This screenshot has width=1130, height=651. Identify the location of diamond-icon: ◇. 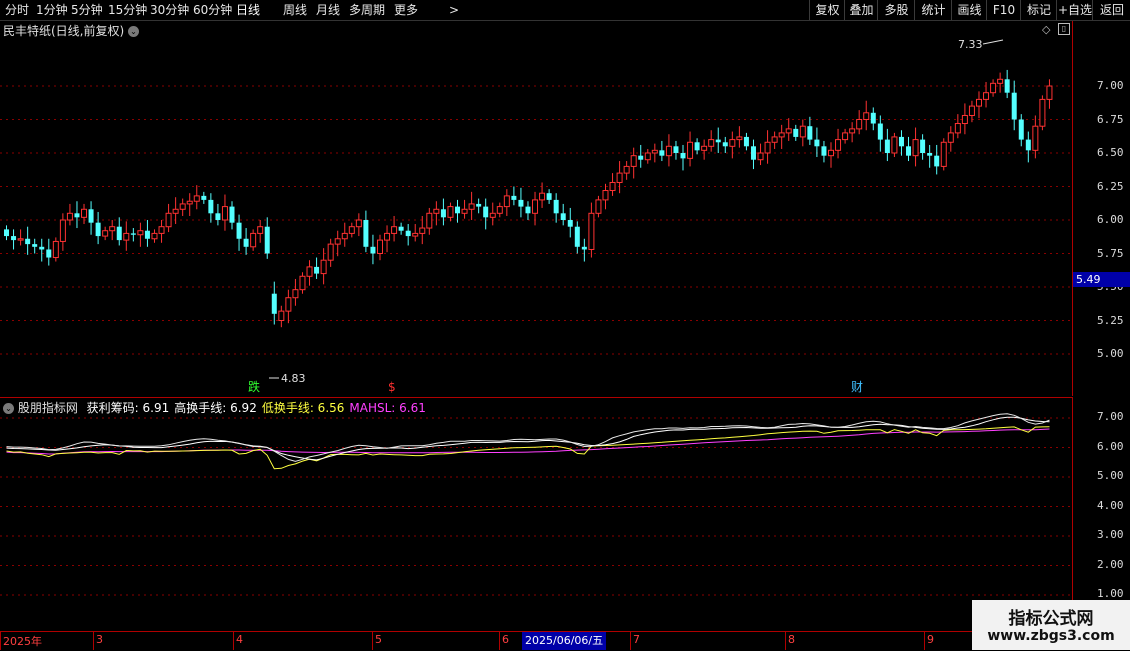
(1046, 29).